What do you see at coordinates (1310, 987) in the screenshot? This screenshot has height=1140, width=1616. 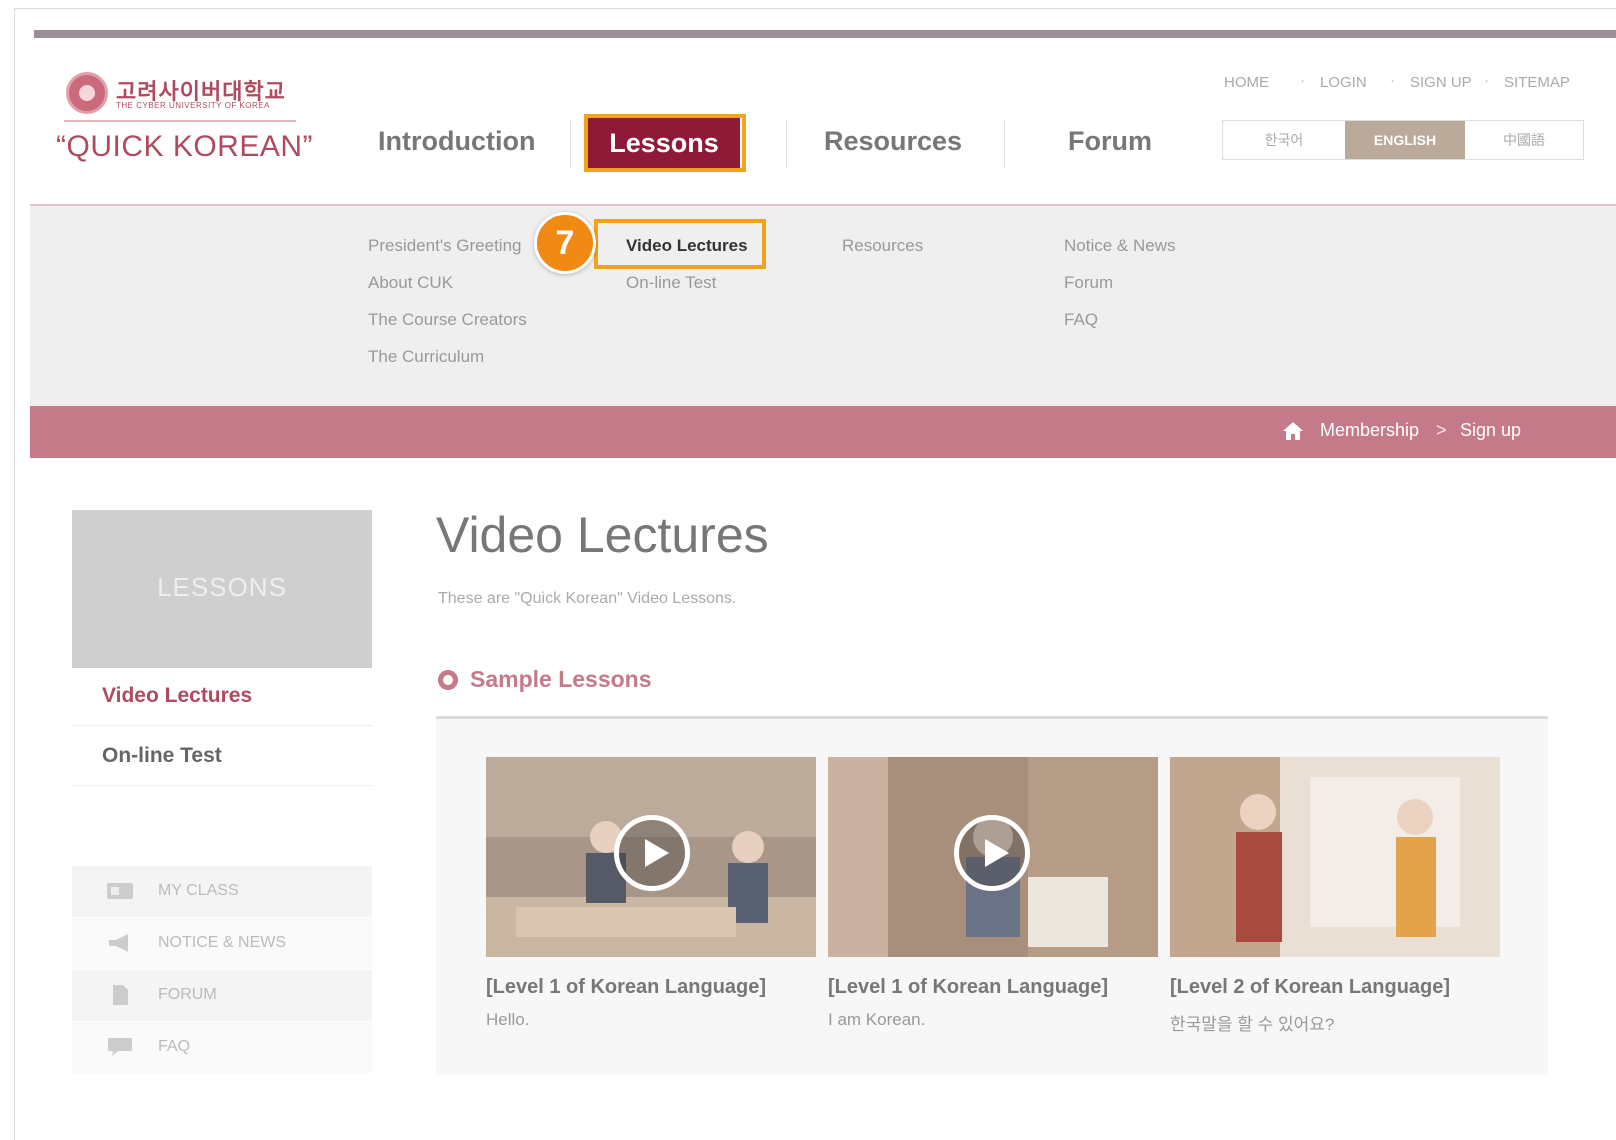 I see `video-title-3: [Level 2 of Korean Language]` at bounding box center [1310, 987].